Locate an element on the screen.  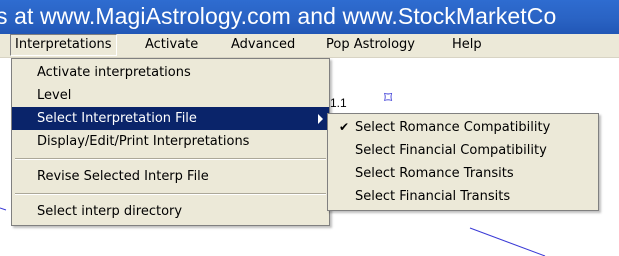
submenu-item-label: Select Romance Transits is located at coordinates (434, 173).